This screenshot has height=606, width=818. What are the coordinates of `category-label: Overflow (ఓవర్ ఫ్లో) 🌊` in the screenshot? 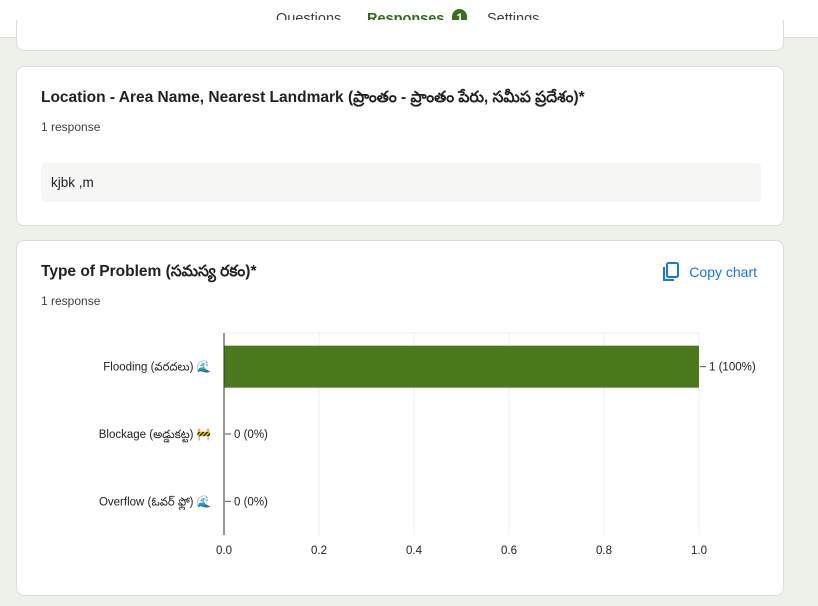 It's located at (155, 502).